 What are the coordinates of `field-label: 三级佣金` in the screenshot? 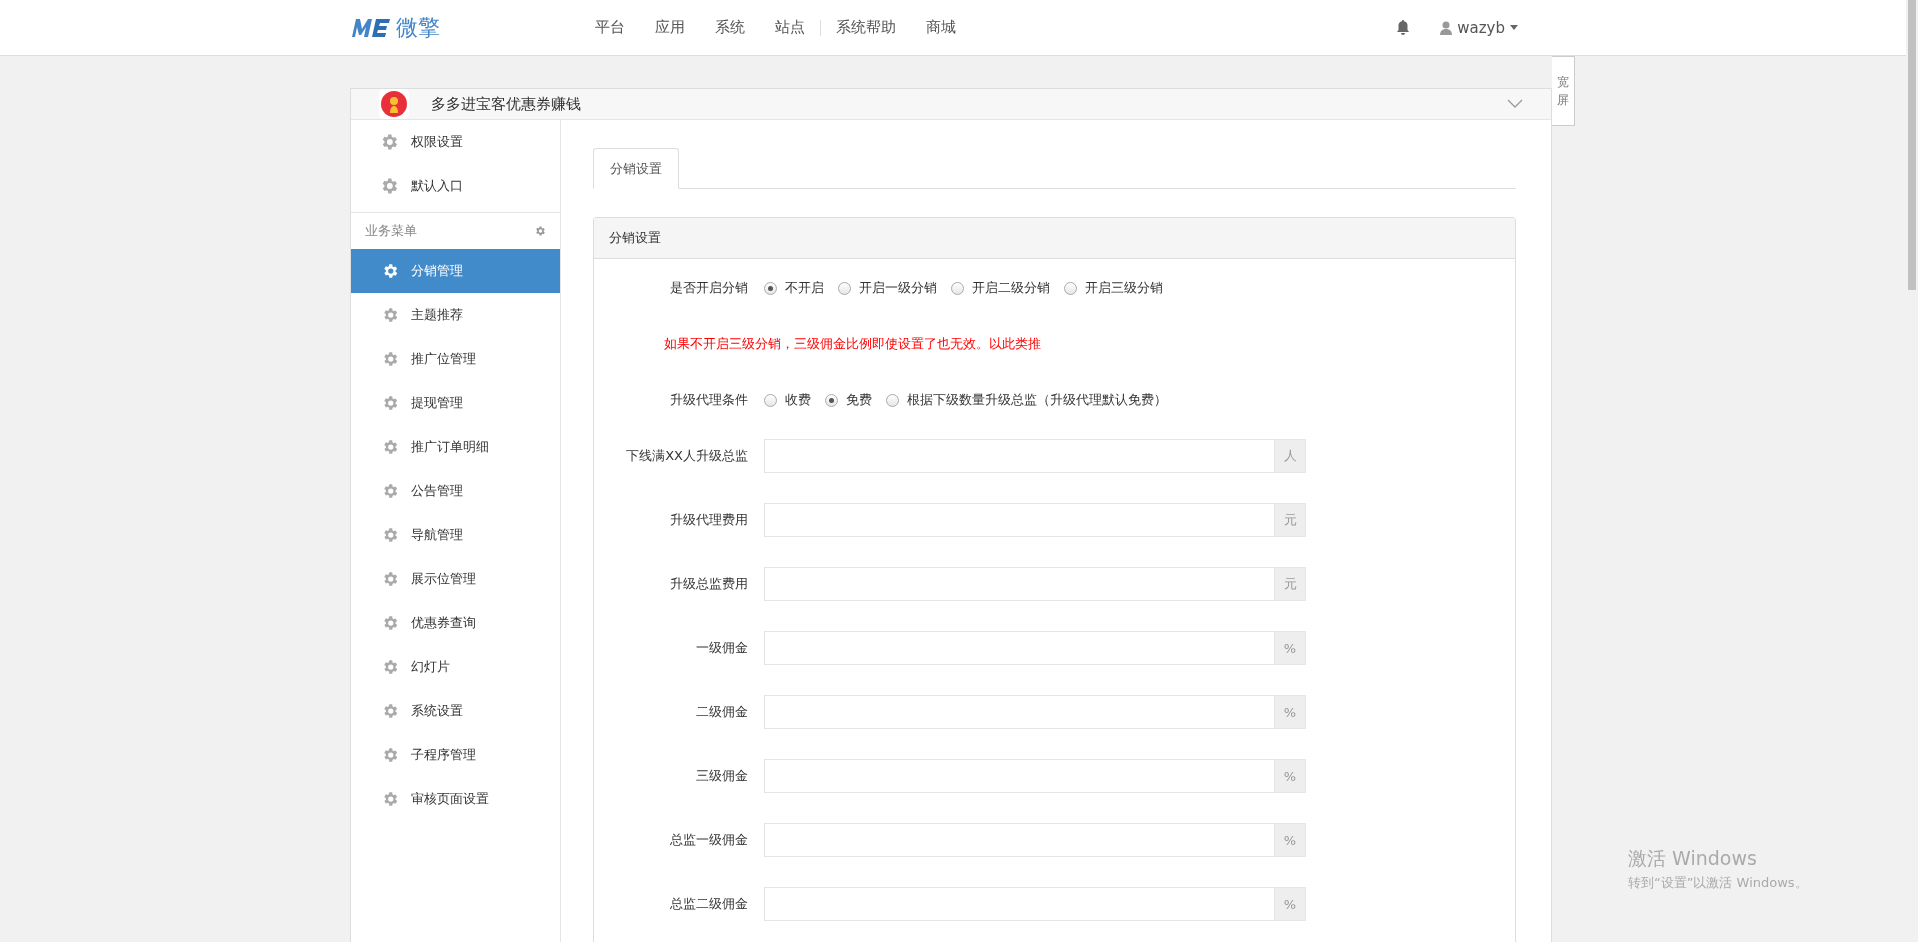 It's located at (722, 776).